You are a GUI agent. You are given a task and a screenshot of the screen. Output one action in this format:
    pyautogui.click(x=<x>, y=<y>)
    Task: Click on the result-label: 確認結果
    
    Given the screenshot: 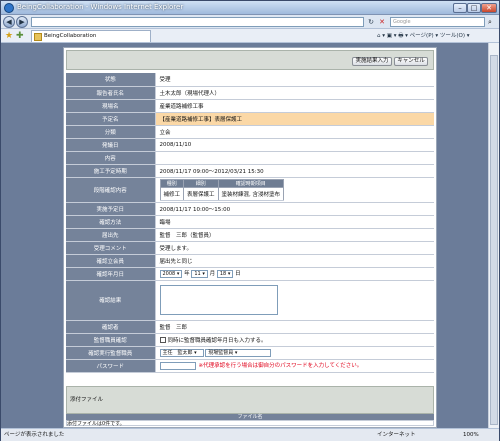 What is the action you would take?
    pyautogui.click(x=111, y=300)
    